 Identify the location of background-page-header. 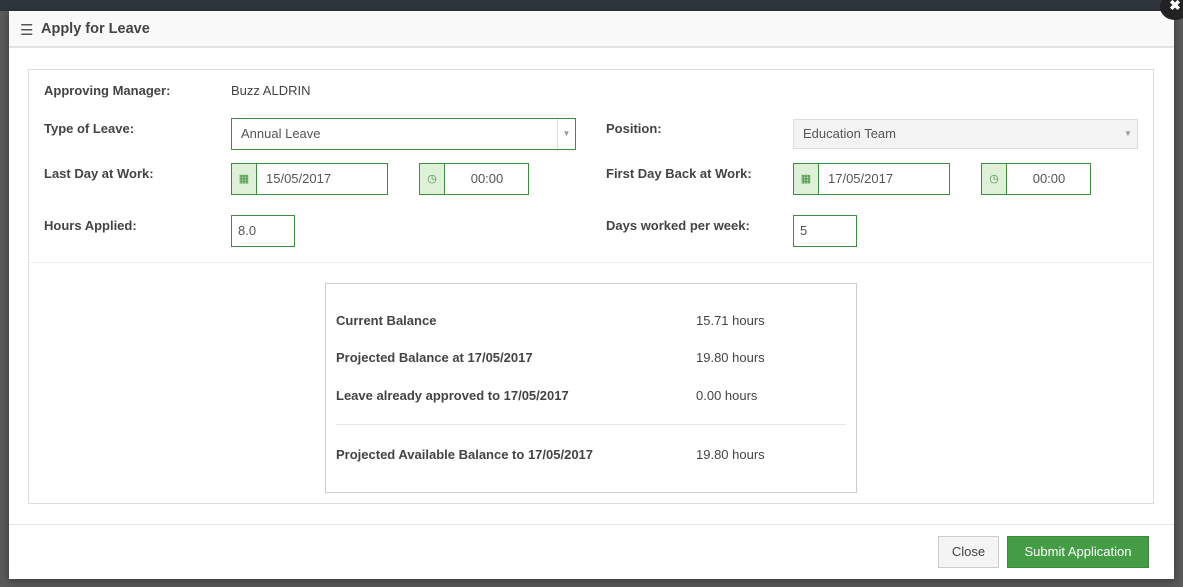
(591, 5).